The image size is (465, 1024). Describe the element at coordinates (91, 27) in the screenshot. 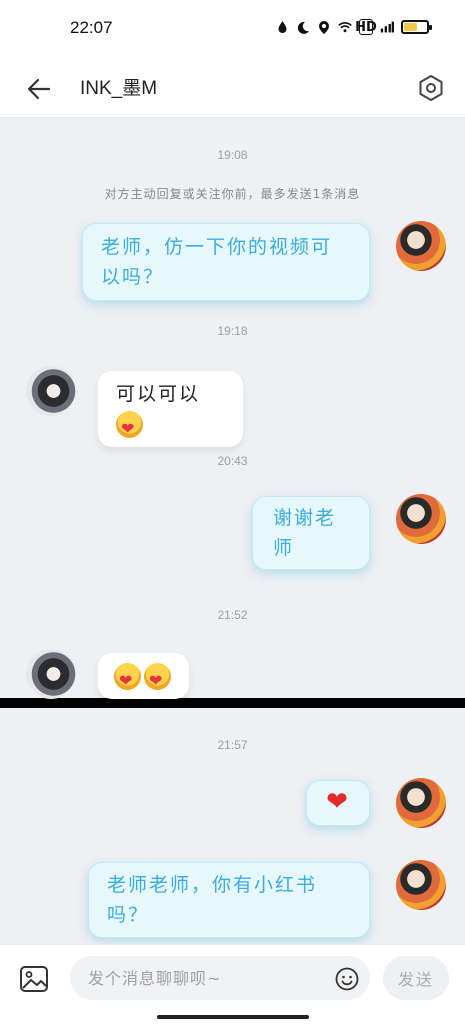

I see `status-time: 22:07` at that location.